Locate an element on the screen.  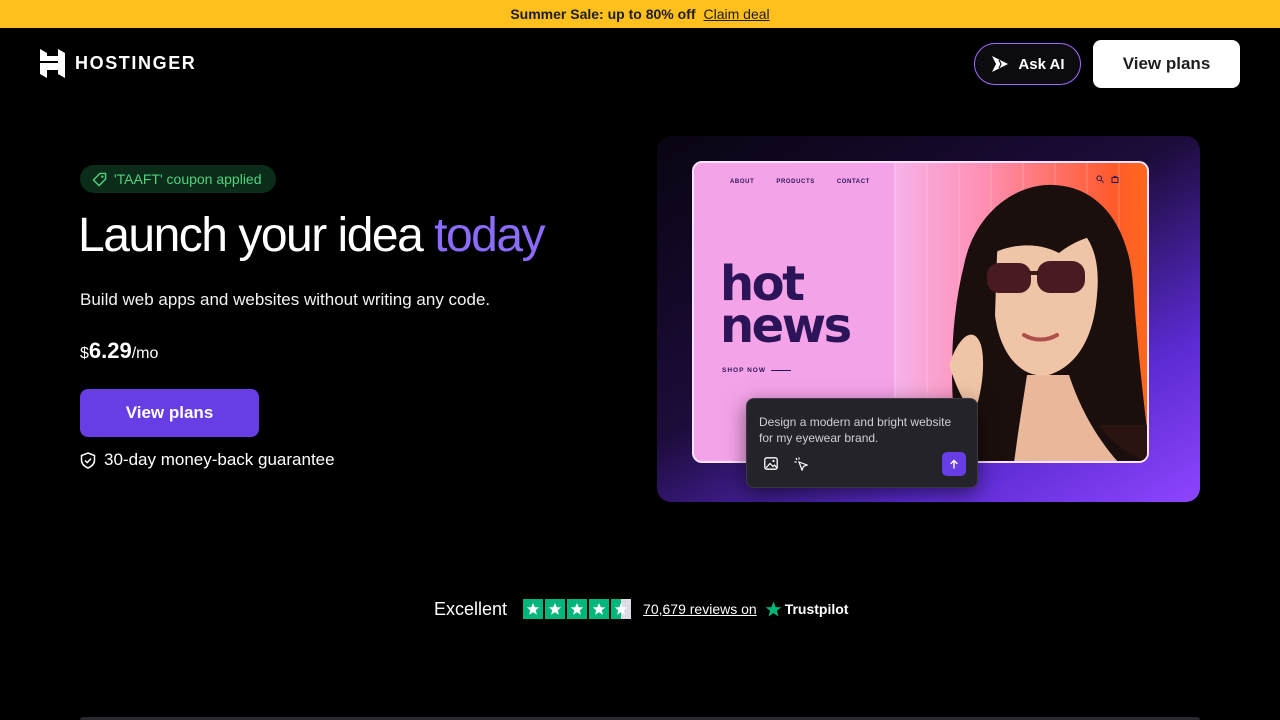
mockup-nav-contact: CONTACT is located at coordinates (853, 182).